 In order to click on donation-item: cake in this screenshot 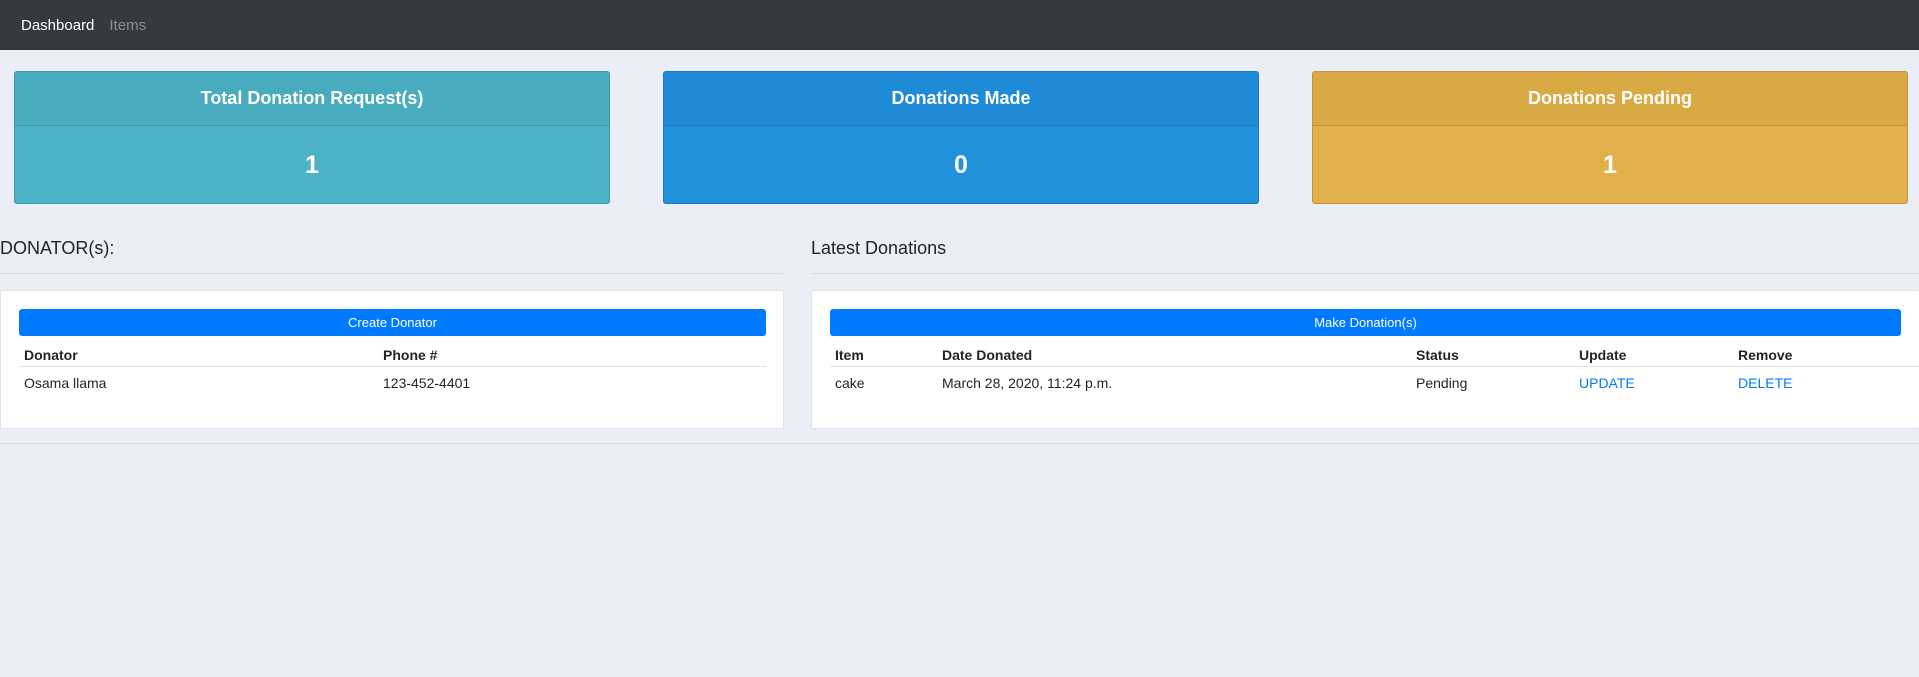, I will do `click(850, 383)`.